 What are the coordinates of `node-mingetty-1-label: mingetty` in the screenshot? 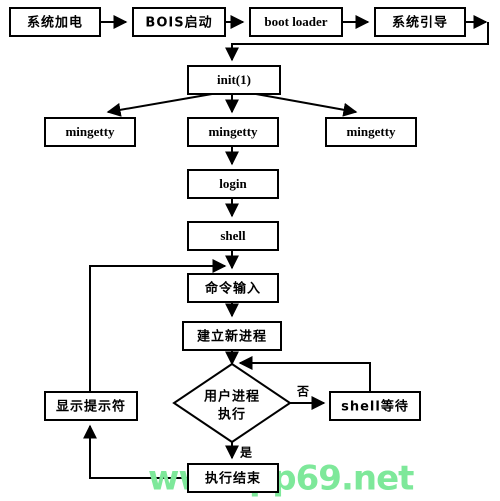 It's located at (90, 131).